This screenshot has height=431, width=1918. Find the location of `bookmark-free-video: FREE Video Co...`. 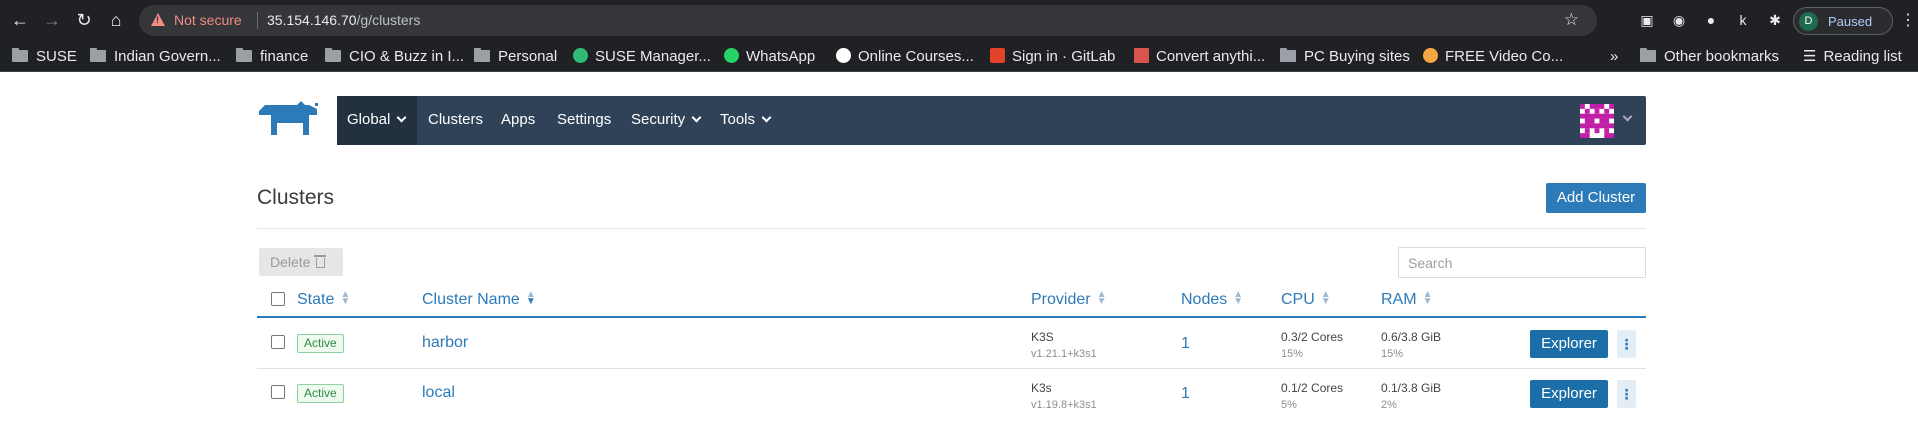

bookmark-free-video: FREE Video Co... is located at coordinates (1493, 57).